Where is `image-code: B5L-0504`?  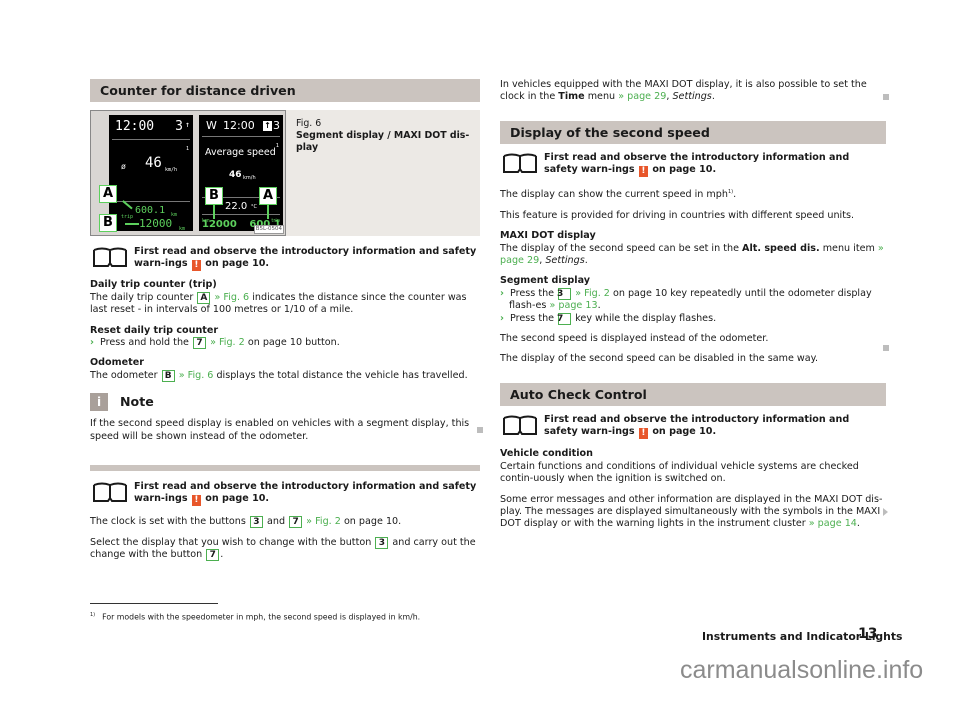
image-code: B5L-0504 is located at coordinates (268, 229).